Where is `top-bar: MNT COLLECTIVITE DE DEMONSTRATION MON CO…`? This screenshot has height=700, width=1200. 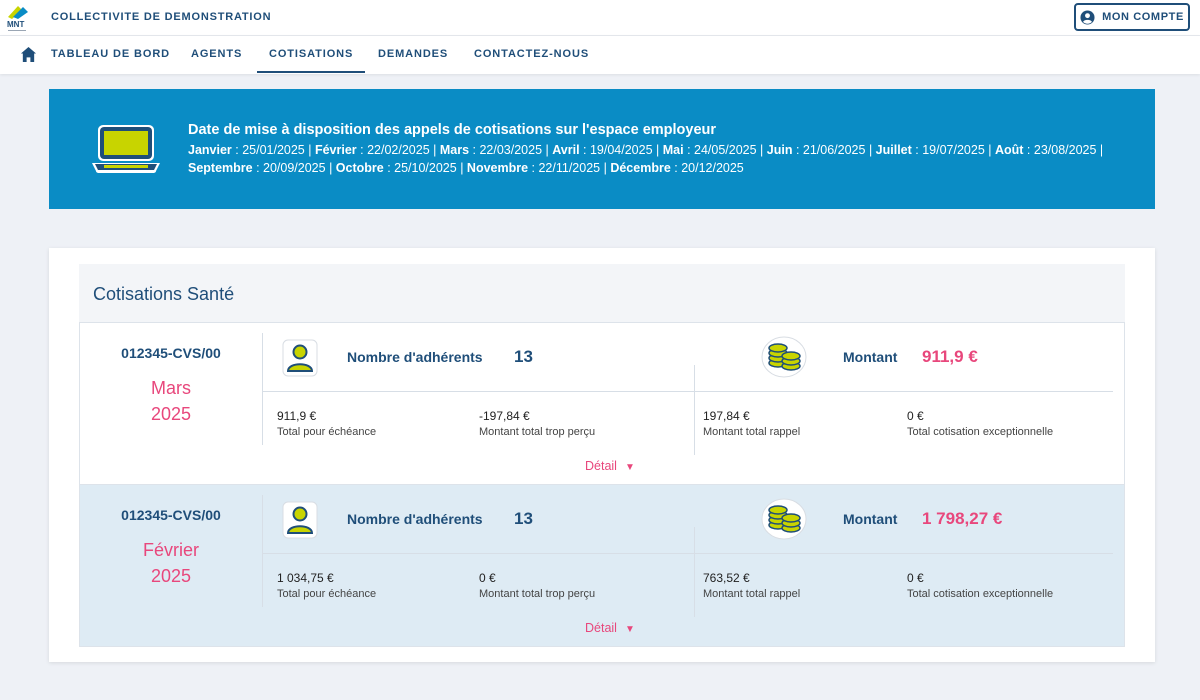 top-bar: MNT COLLECTIVITE DE DEMONSTRATION MON CO… is located at coordinates (600, 18).